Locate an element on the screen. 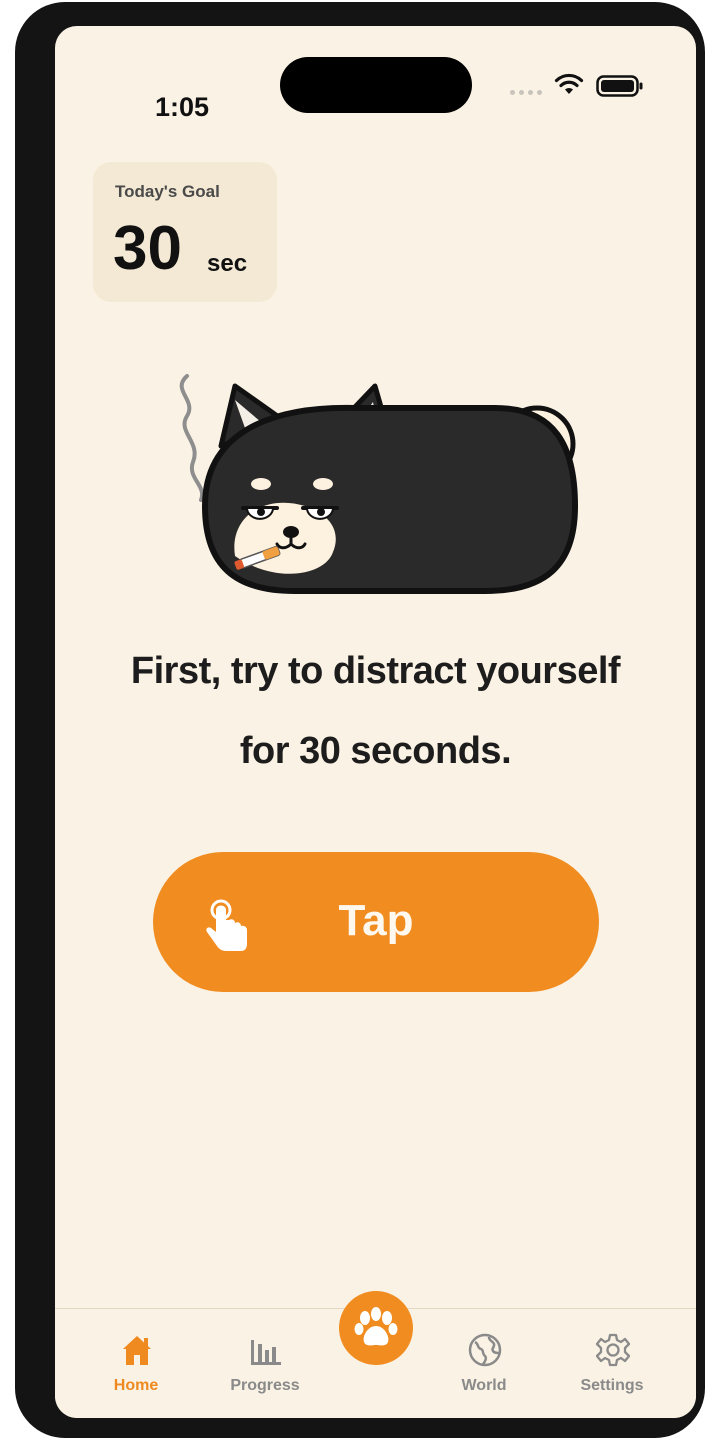 This screenshot has height=1440, width=720. status-time: 1:05 is located at coordinates (182, 107).